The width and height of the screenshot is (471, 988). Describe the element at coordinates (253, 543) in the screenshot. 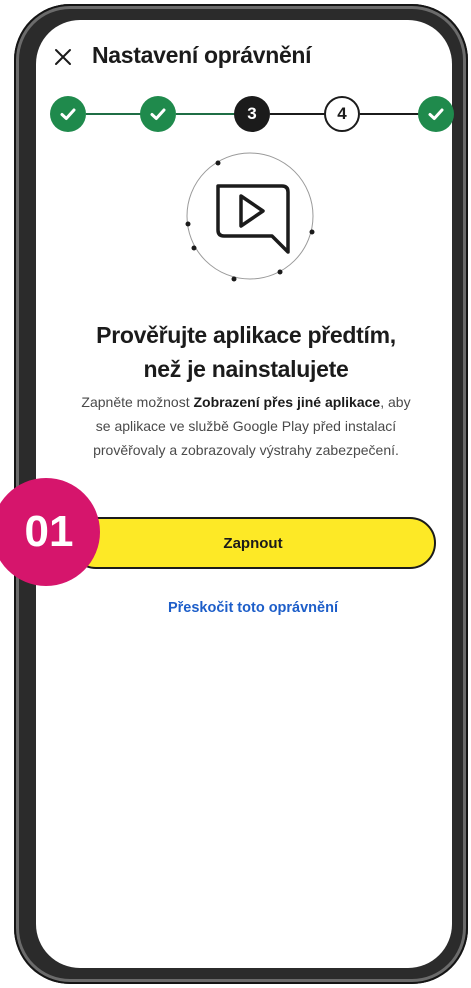

I see `enable-button: Zapnout` at that location.